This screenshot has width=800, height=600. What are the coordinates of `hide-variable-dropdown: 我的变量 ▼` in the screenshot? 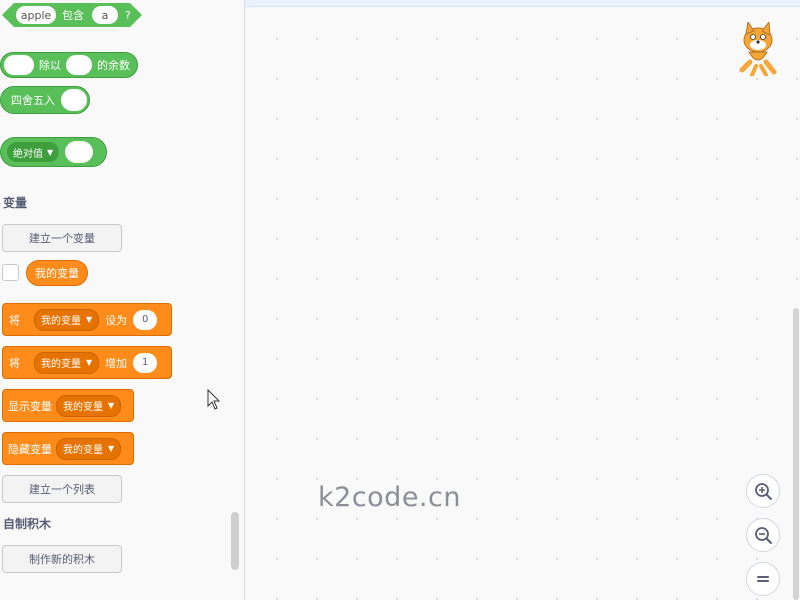 It's located at (89, 448).